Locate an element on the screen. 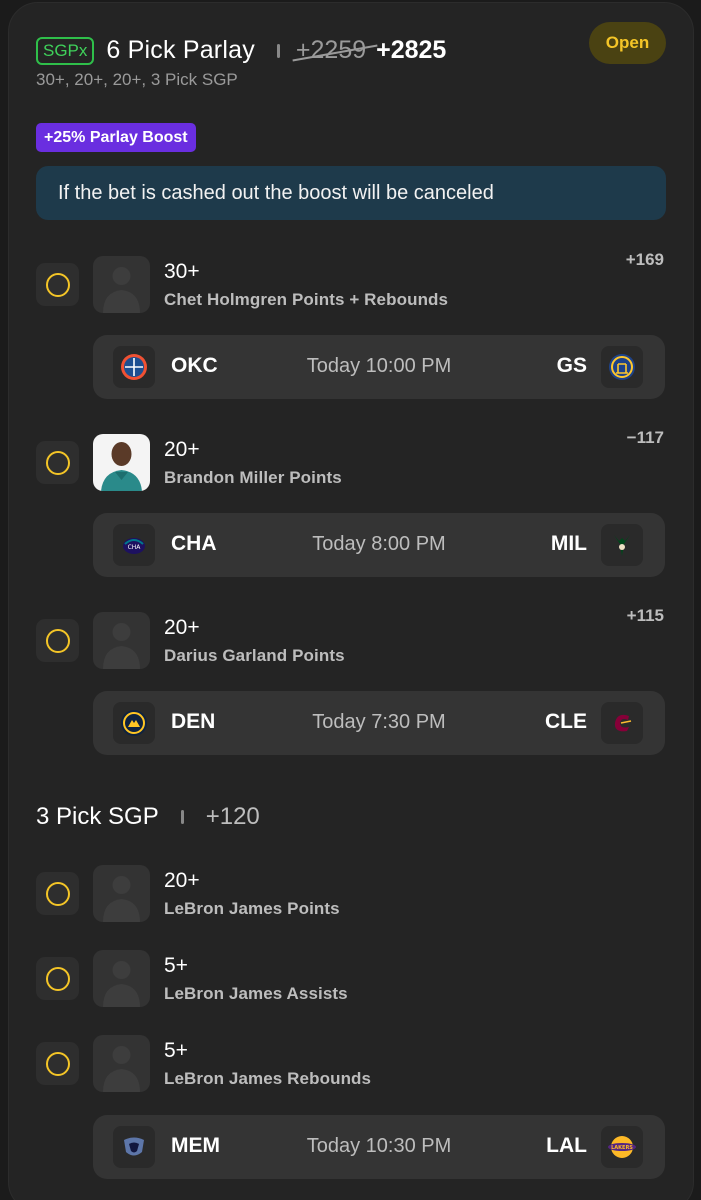  game-matchup: CHA CHA Today 8:00 PM MIL is located at coordinates (379, 545).